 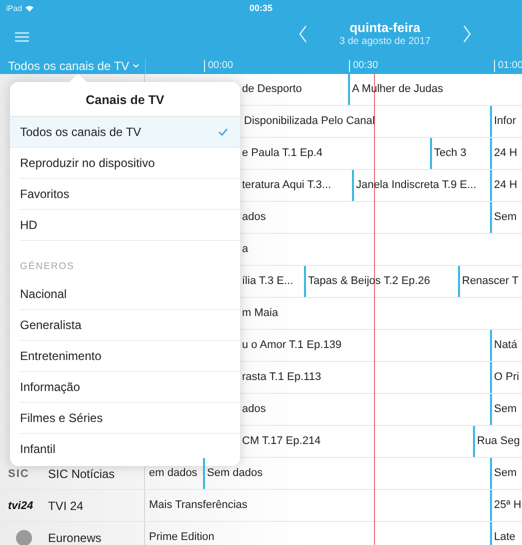 What do you see at coordinates (130, 163) in the screenshot?
I see `menu-item: Reproduzir no dispositivo` at bounding box center [130, 163].